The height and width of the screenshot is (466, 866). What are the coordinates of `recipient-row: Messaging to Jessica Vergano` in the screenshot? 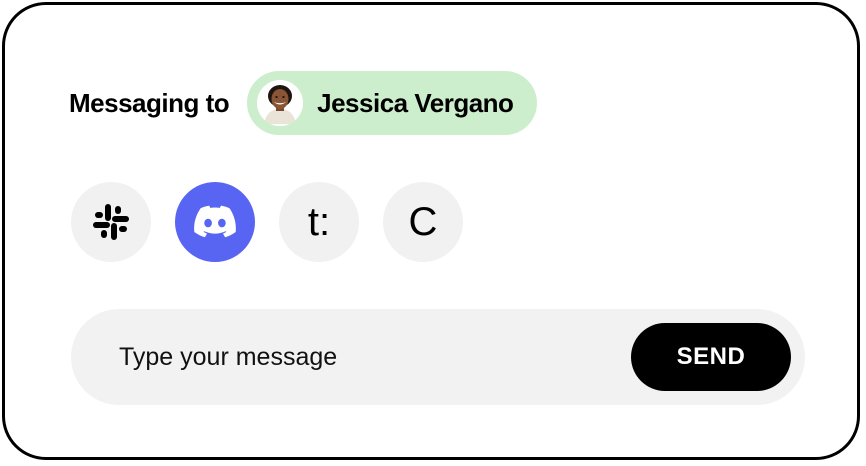 It's located at (303, 103).